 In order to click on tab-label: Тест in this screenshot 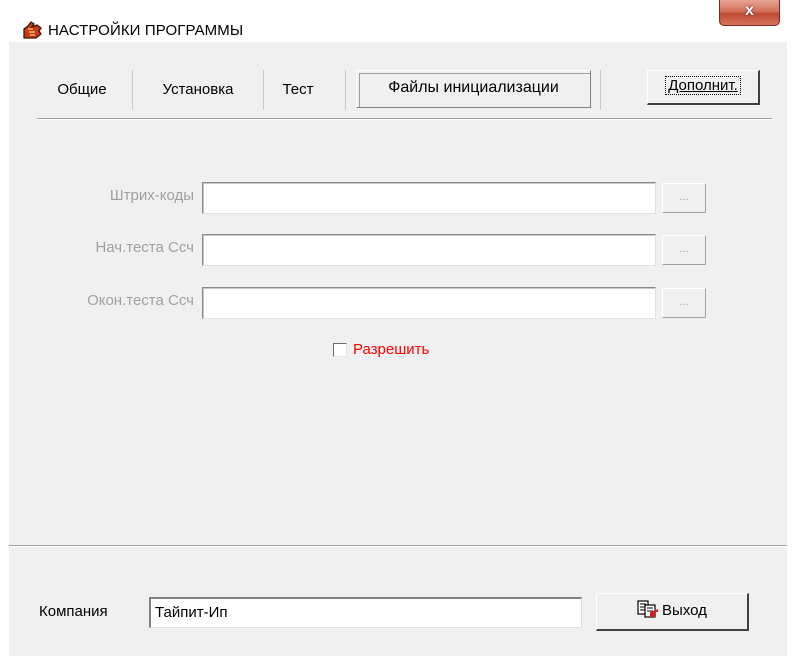, I will do `click(298, 89)`.